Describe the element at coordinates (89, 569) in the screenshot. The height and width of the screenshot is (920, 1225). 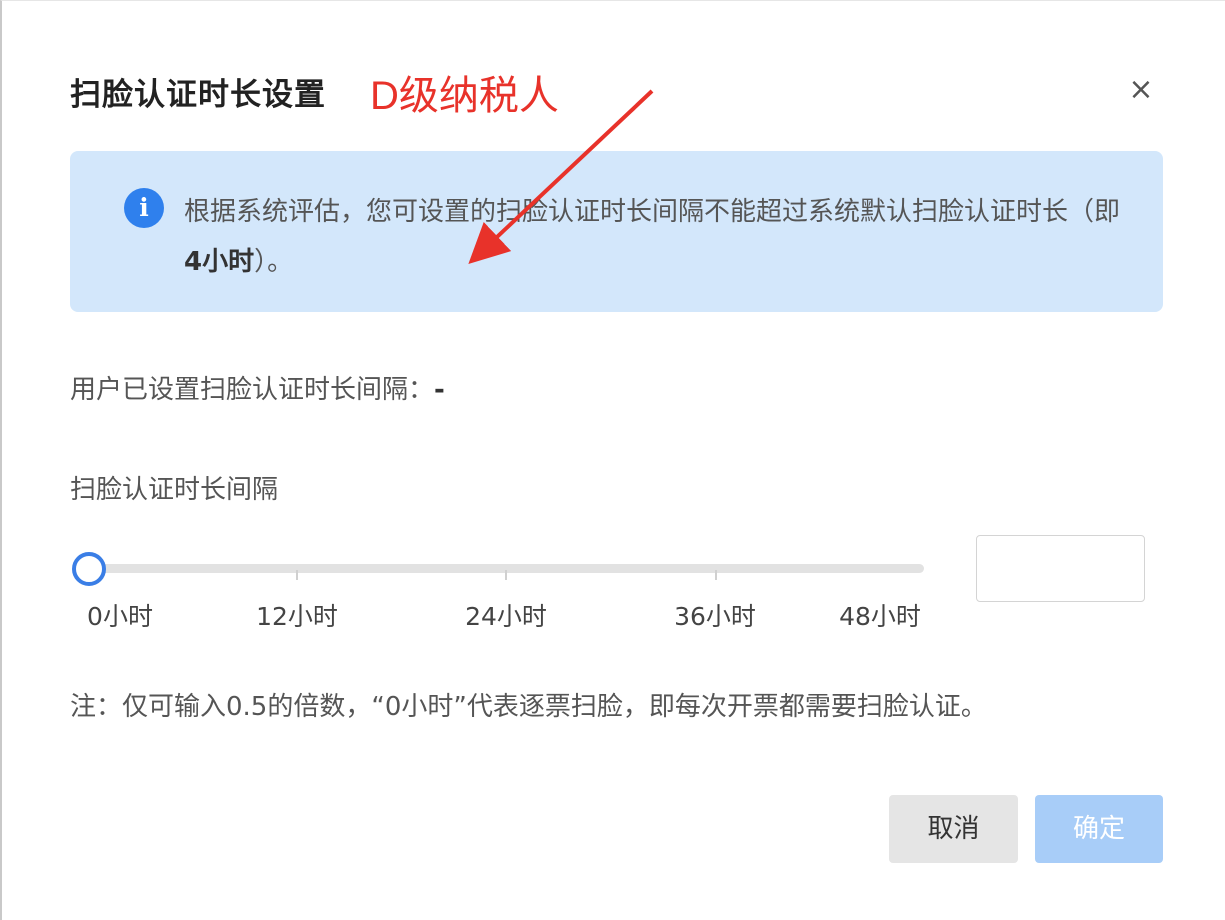
I see `duration-slider-handle` at that location.